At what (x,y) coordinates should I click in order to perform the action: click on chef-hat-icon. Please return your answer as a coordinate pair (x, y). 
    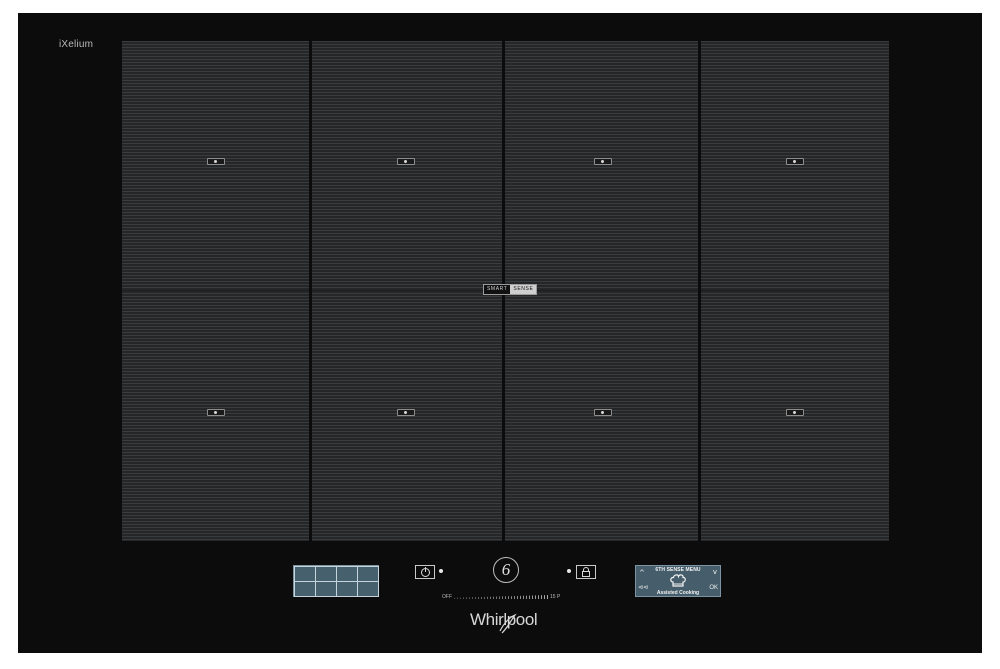
    Looking at the image, I should click on (678, 580).